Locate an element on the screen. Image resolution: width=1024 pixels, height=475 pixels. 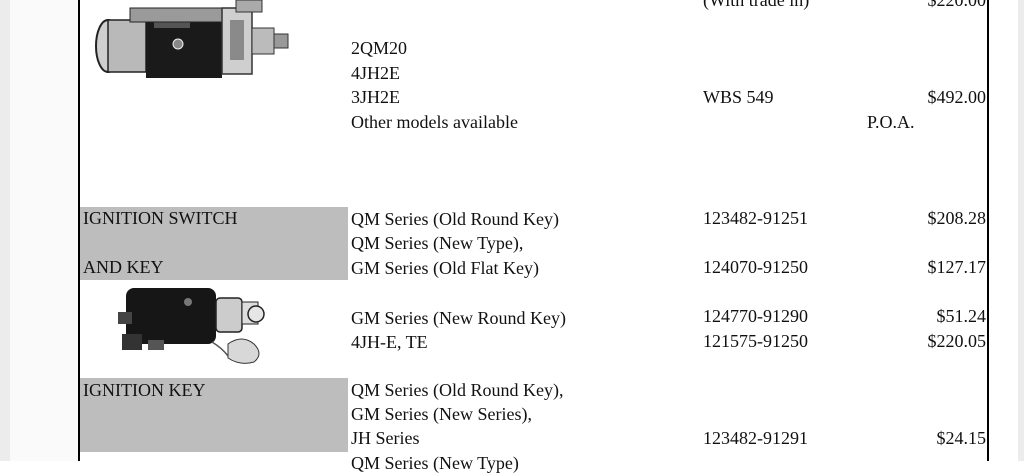
viewer-right-margin is located at coordinates (1021, 230).